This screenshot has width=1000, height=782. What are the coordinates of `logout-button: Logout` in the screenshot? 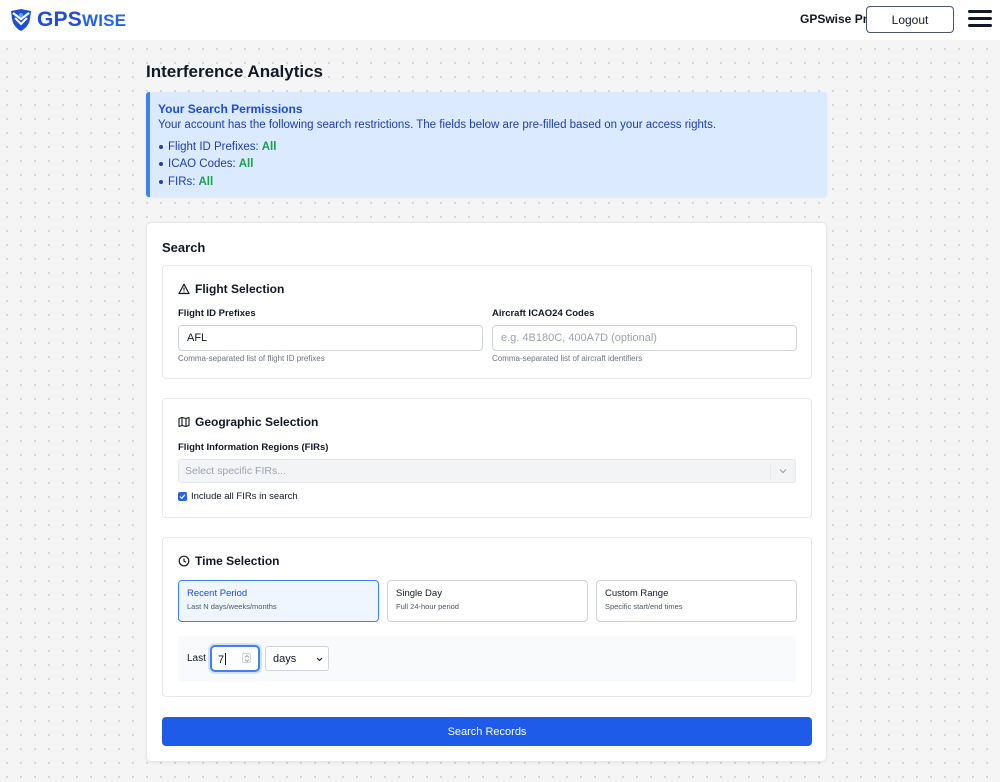 It's located at (910, 19).